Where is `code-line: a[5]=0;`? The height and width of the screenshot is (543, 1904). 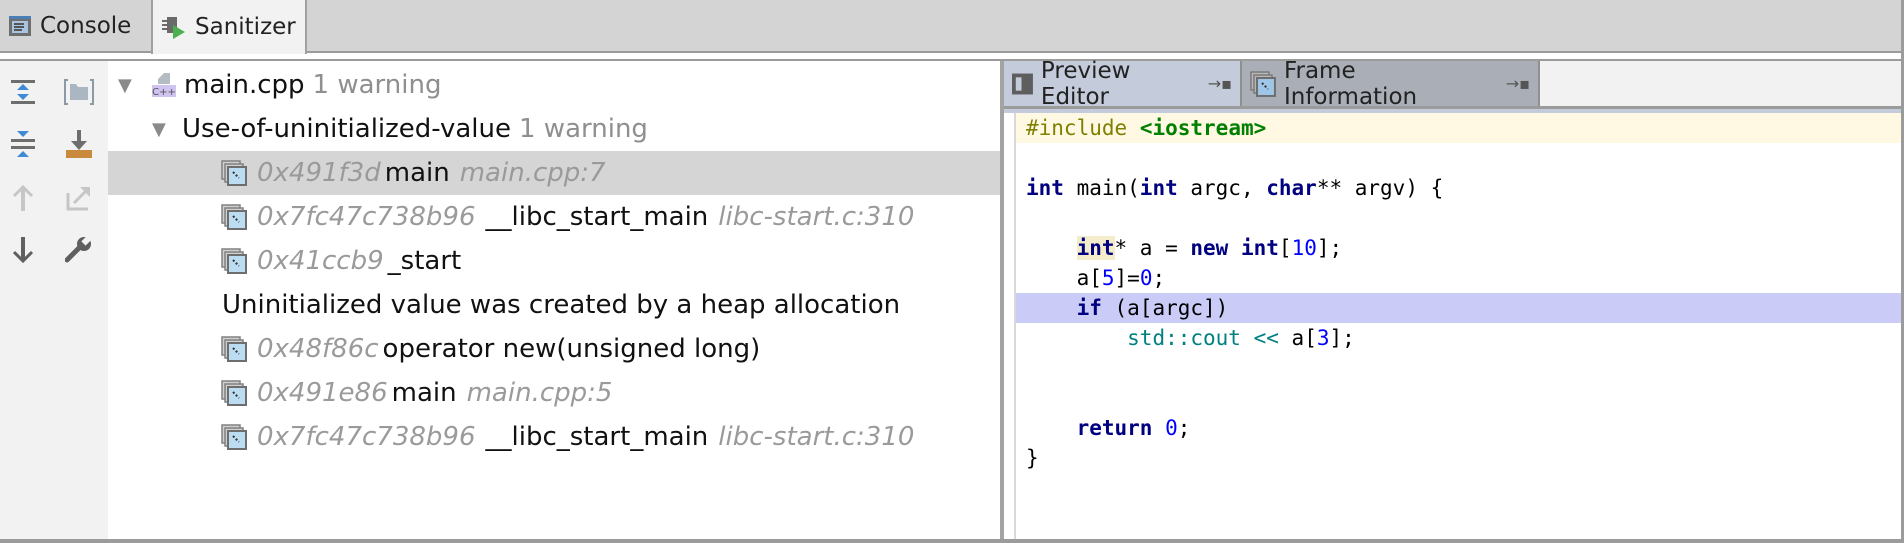 code-line: a[5]=0; is located at coordinates (1458, 278).